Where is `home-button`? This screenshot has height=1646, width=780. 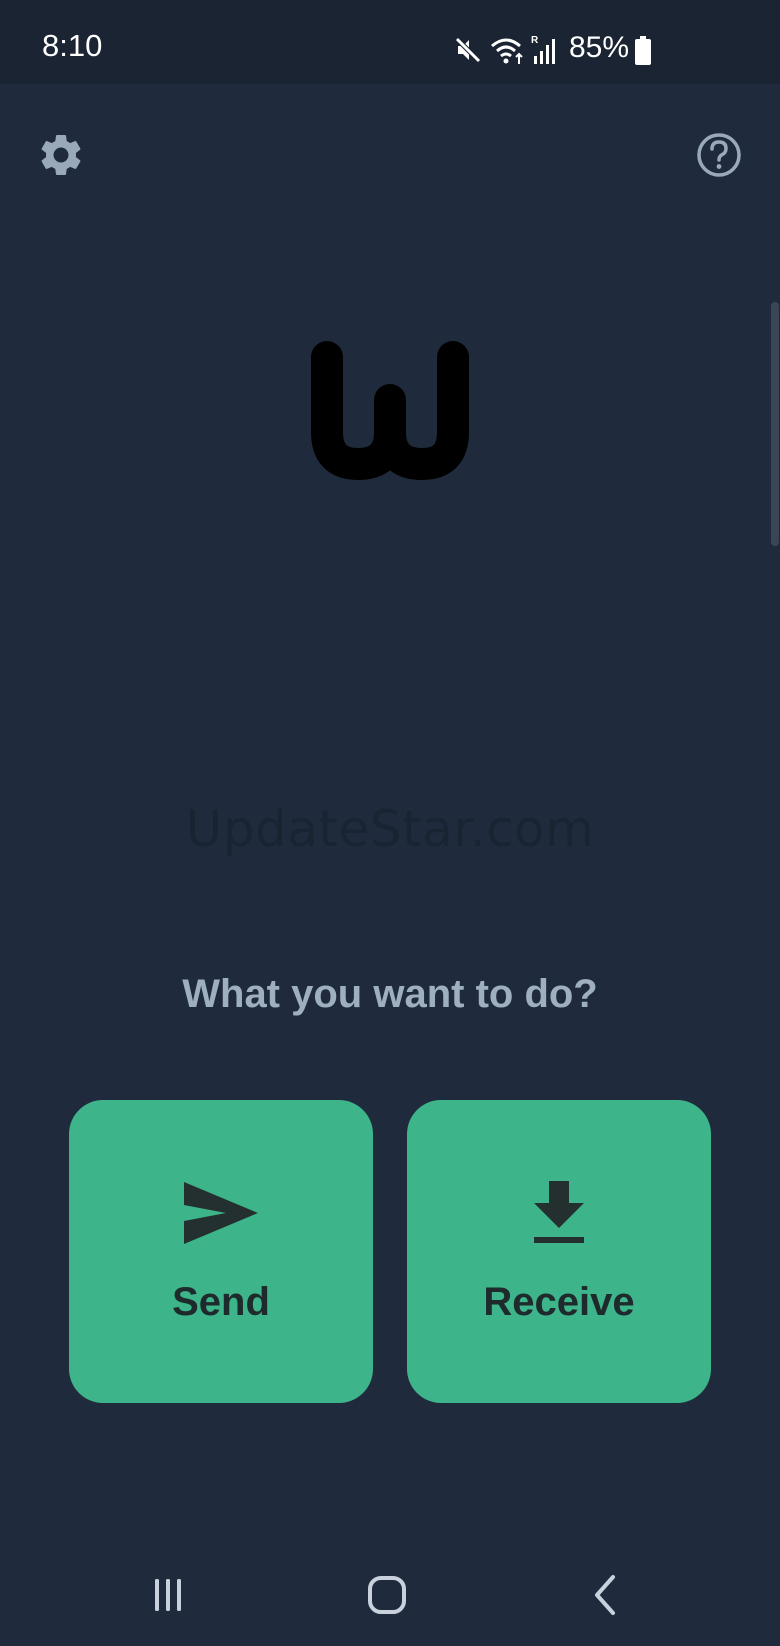 home-button is located at coordinates (387, 1595).